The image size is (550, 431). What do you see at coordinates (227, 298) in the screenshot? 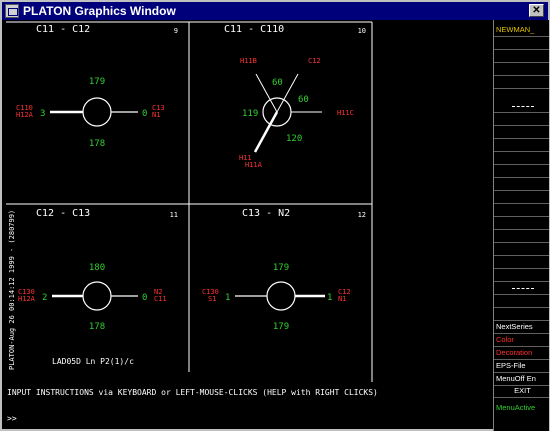
I see `panel-4-left-num: 1` at bounding box center [227, 298].